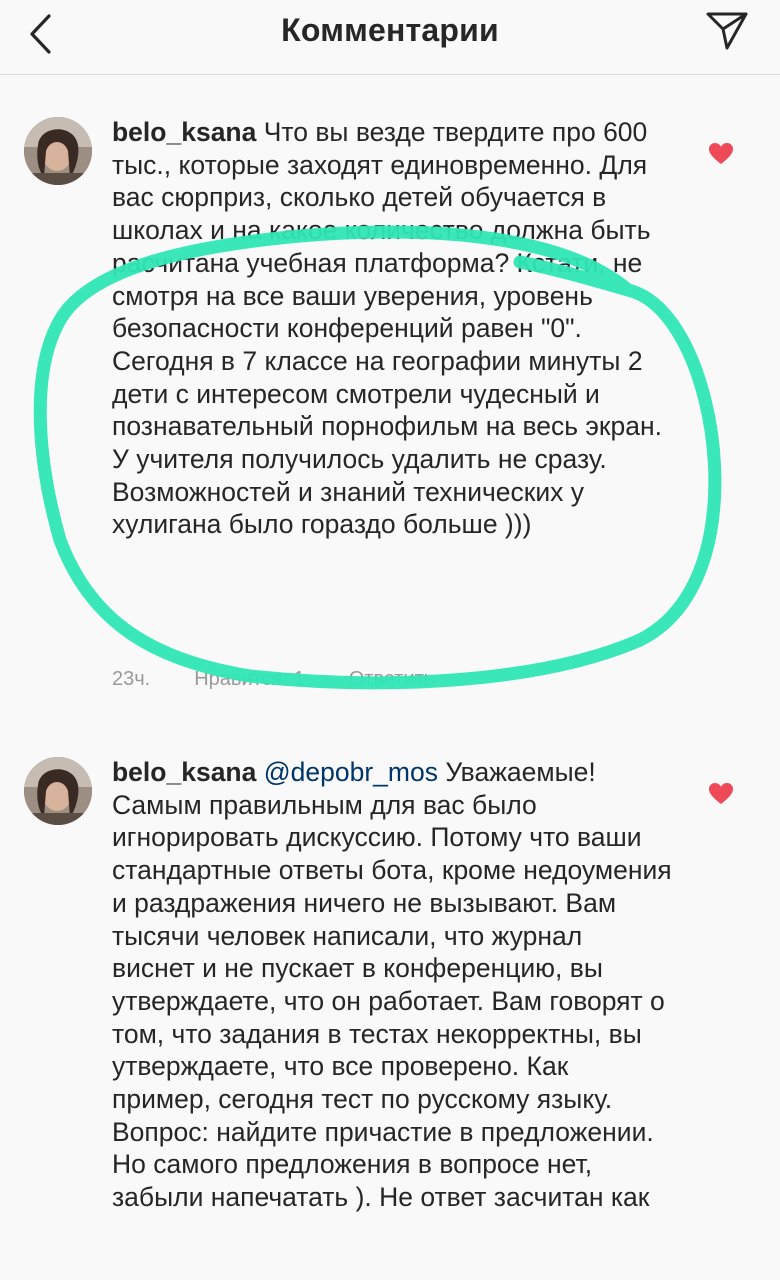 This screenshot has width=780, height=1280. Describe the element at coordinates (390, 30) in the screenshot. I see `page-title: Комментарии` at that location.